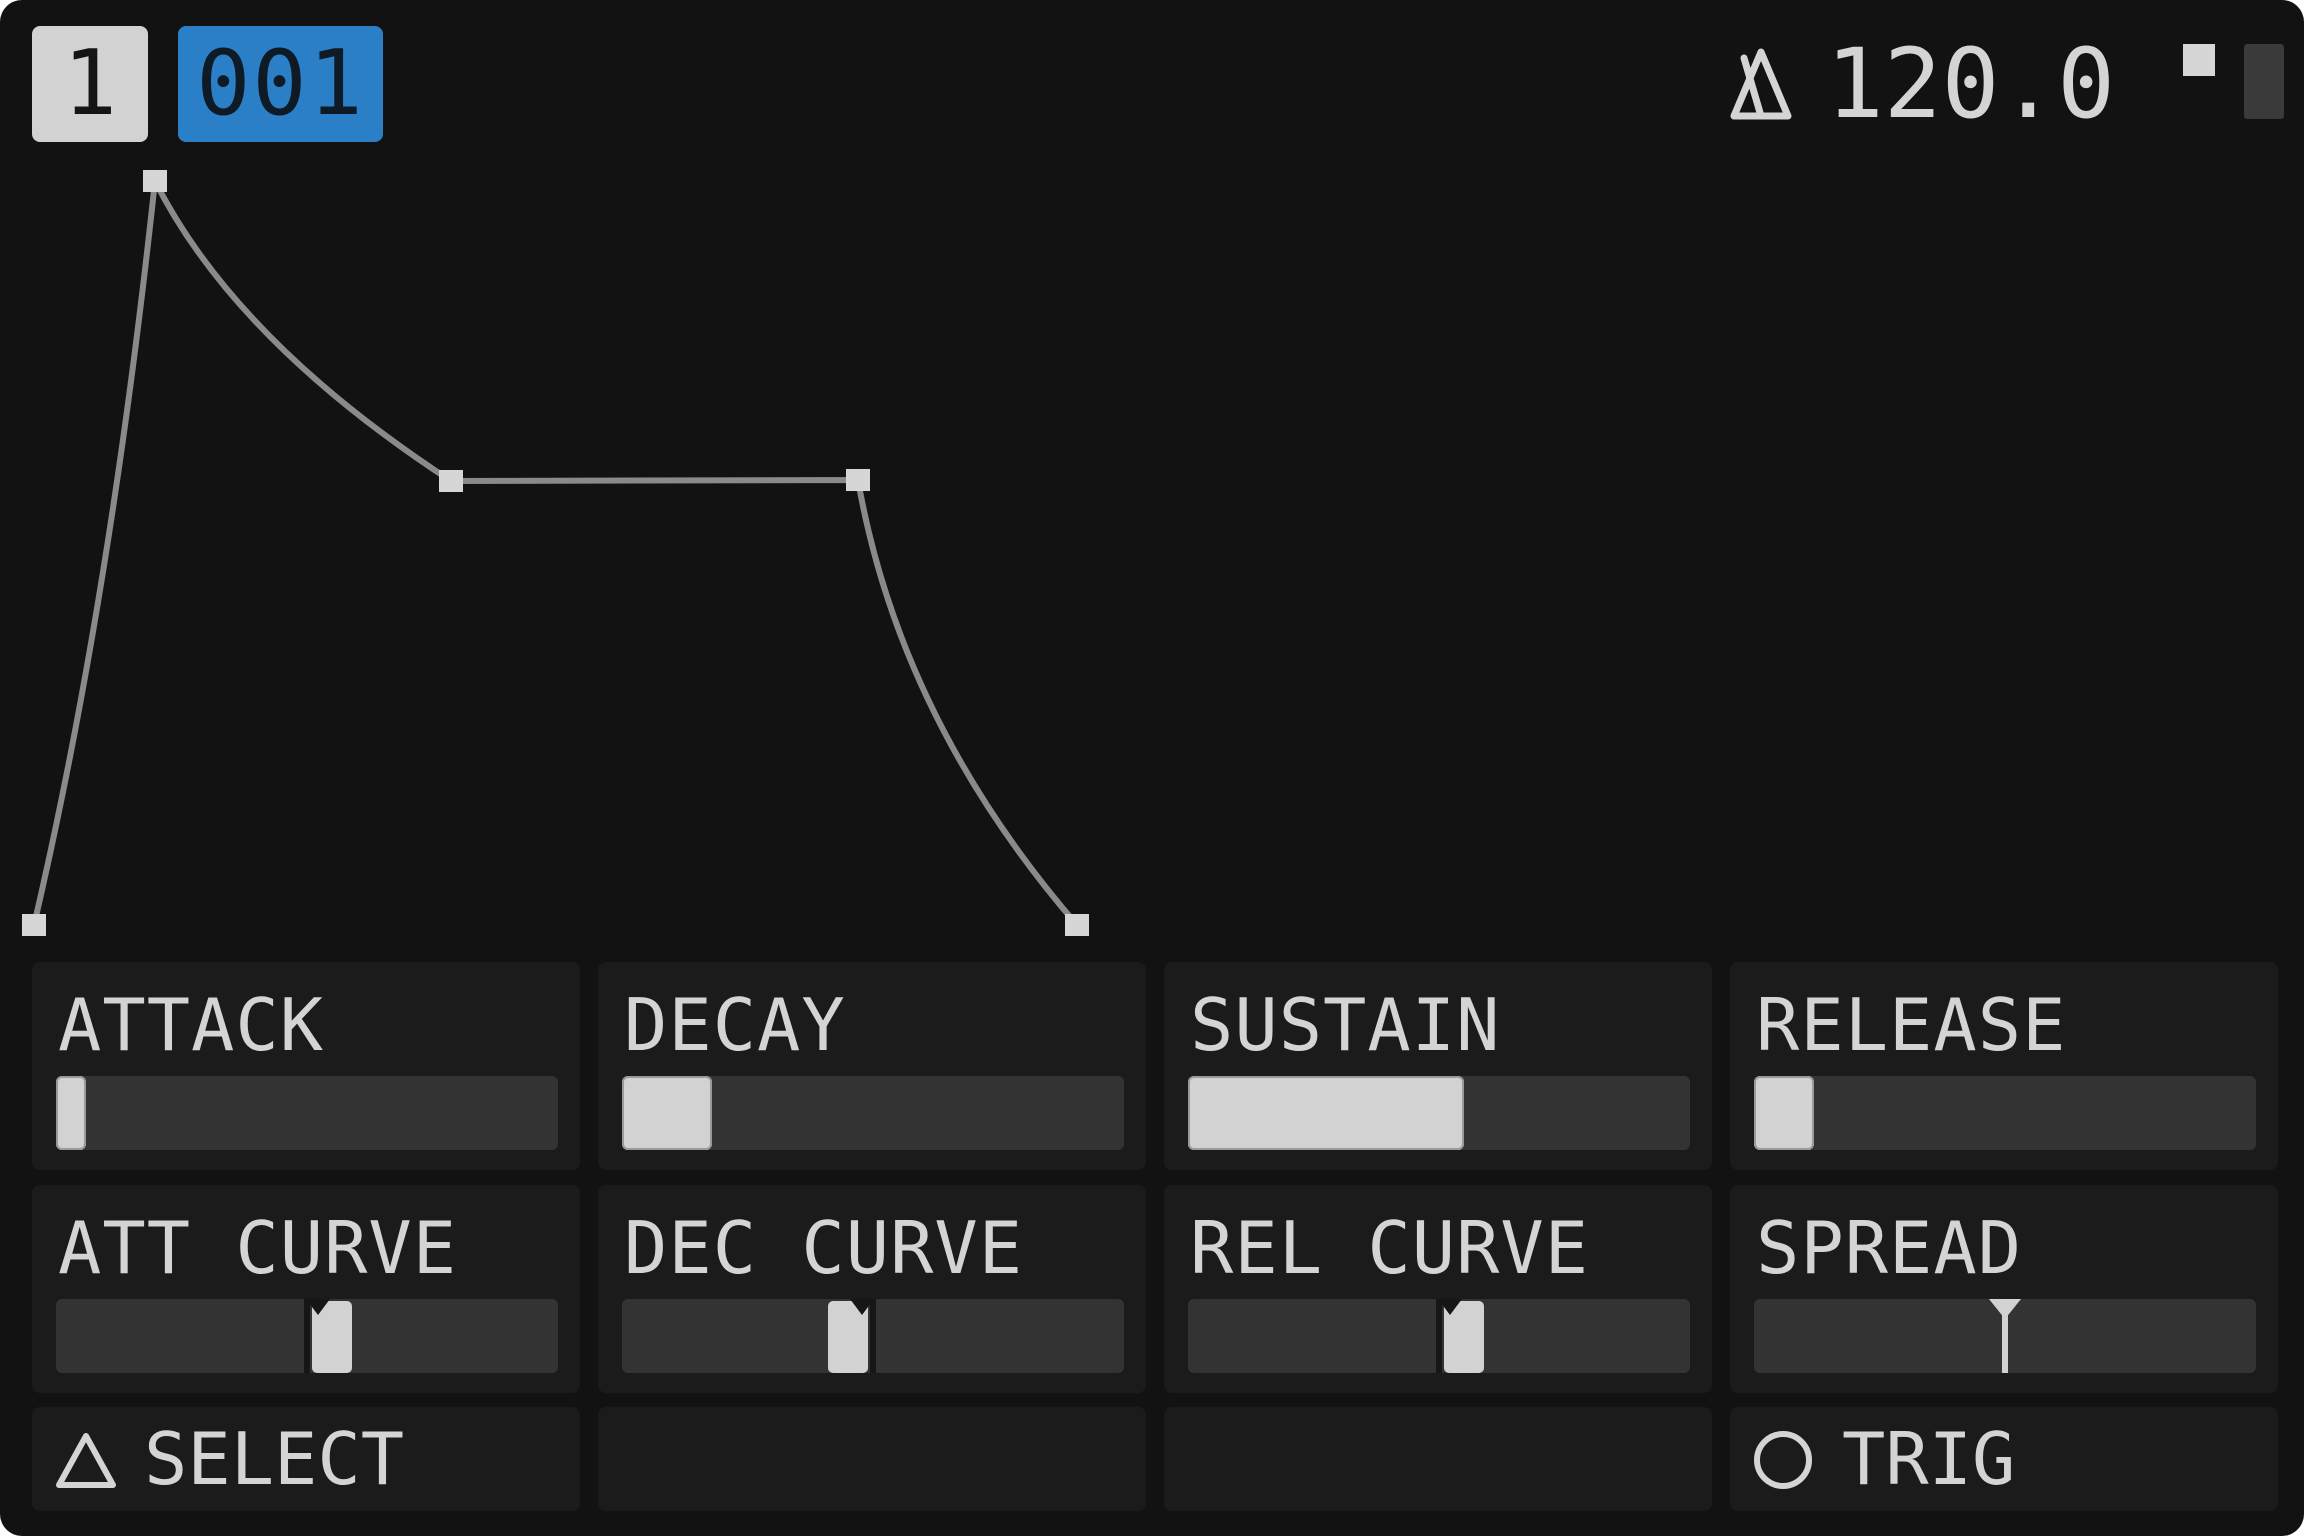  I want to click on select-button: SELECT, so click(306, 1459).